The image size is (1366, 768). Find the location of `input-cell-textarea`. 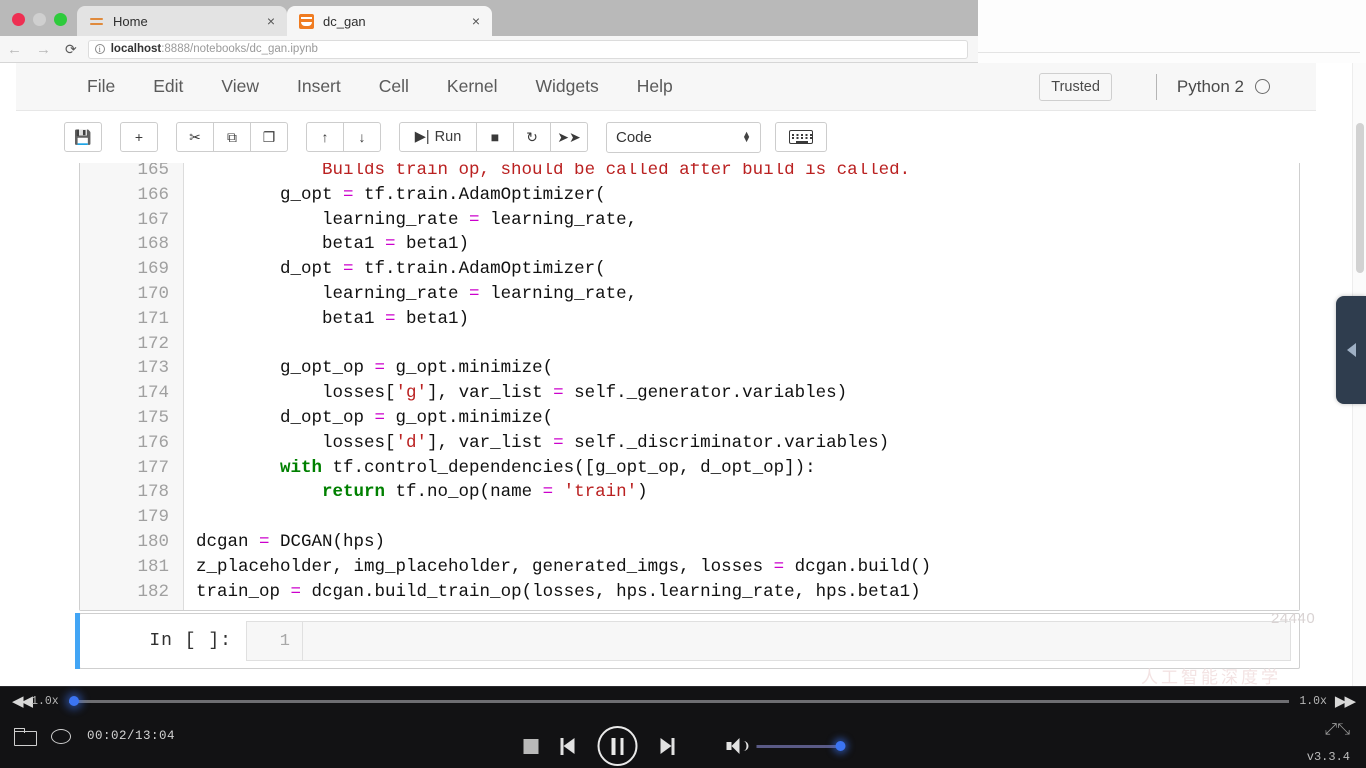

input-cell-textarea is located at coordinates (796, 641).